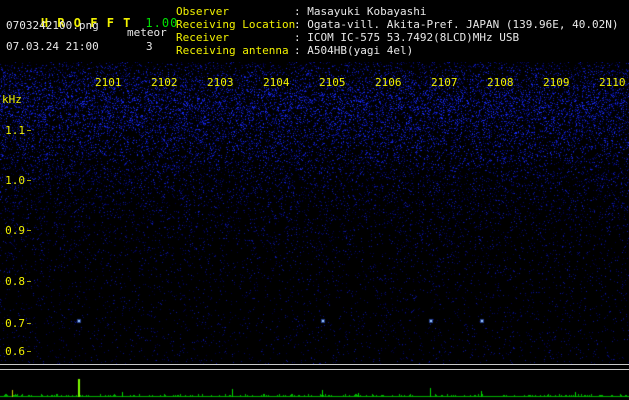  Describe the element at coordinates (15, 323) in the screenshot. I see `freq-tick-label: 0.7` at that location.